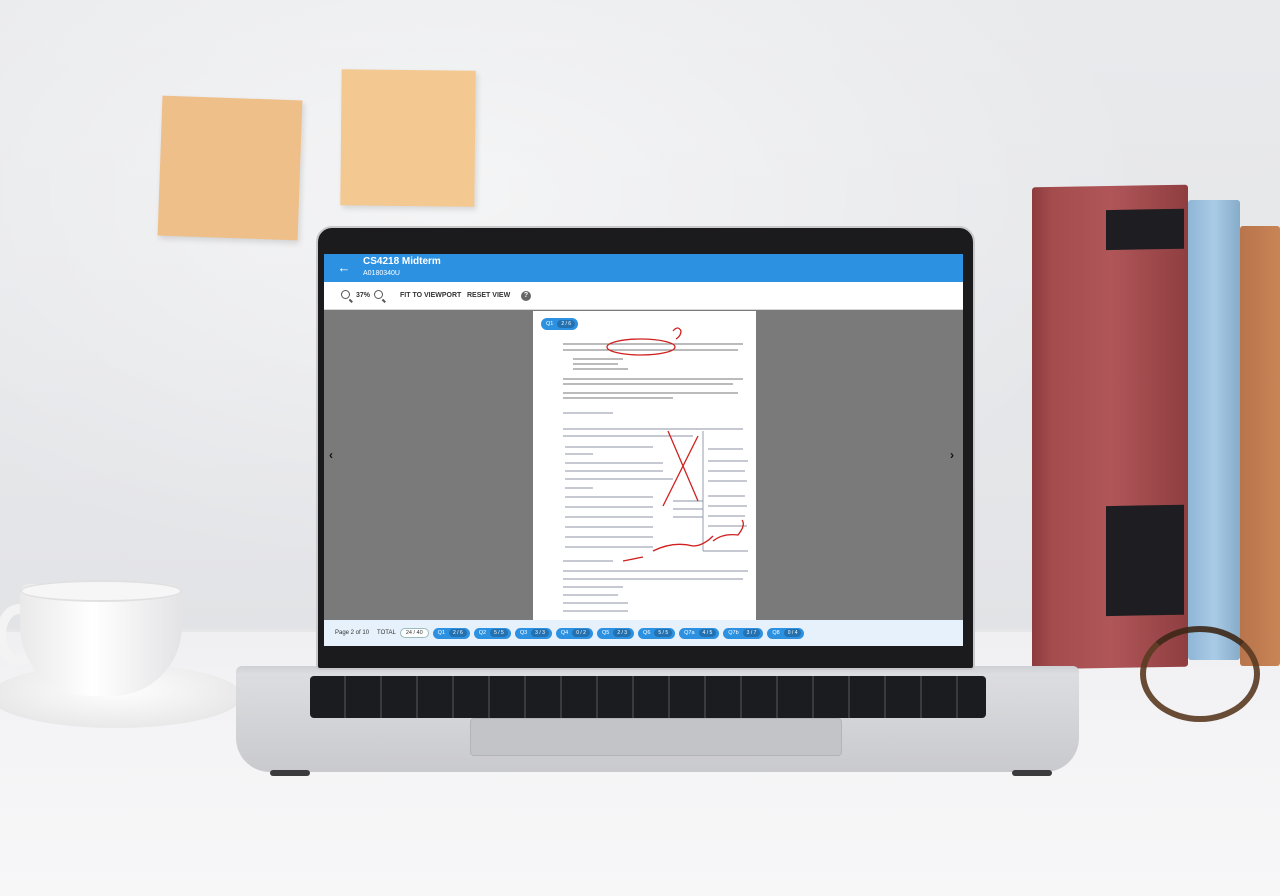 This screenshot has height=896, width=1280. Describe the element at coordinates (689, 633) in the screenshot. I see `chip-label: Q7a` at that location.